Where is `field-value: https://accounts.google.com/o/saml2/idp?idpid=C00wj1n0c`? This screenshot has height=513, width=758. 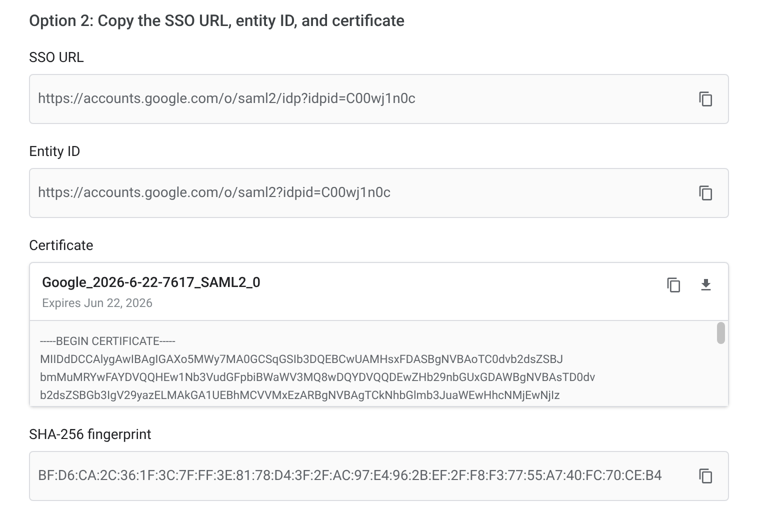 field-value: https://accounts.google.com/o/saml2/idp?idpid=C00wj1n0c is located at coordinates (227, 99).